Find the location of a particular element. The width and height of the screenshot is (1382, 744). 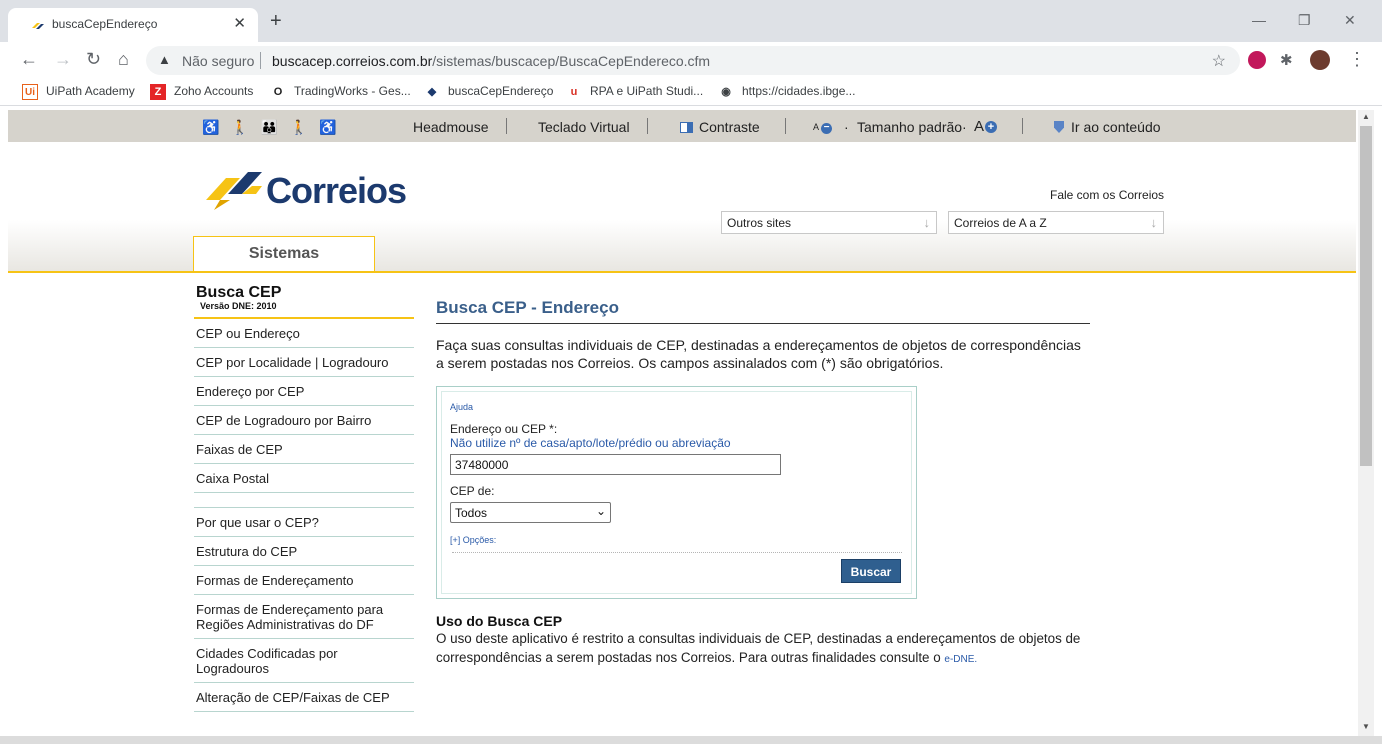

form-divider is located at coordinates (677, 552).